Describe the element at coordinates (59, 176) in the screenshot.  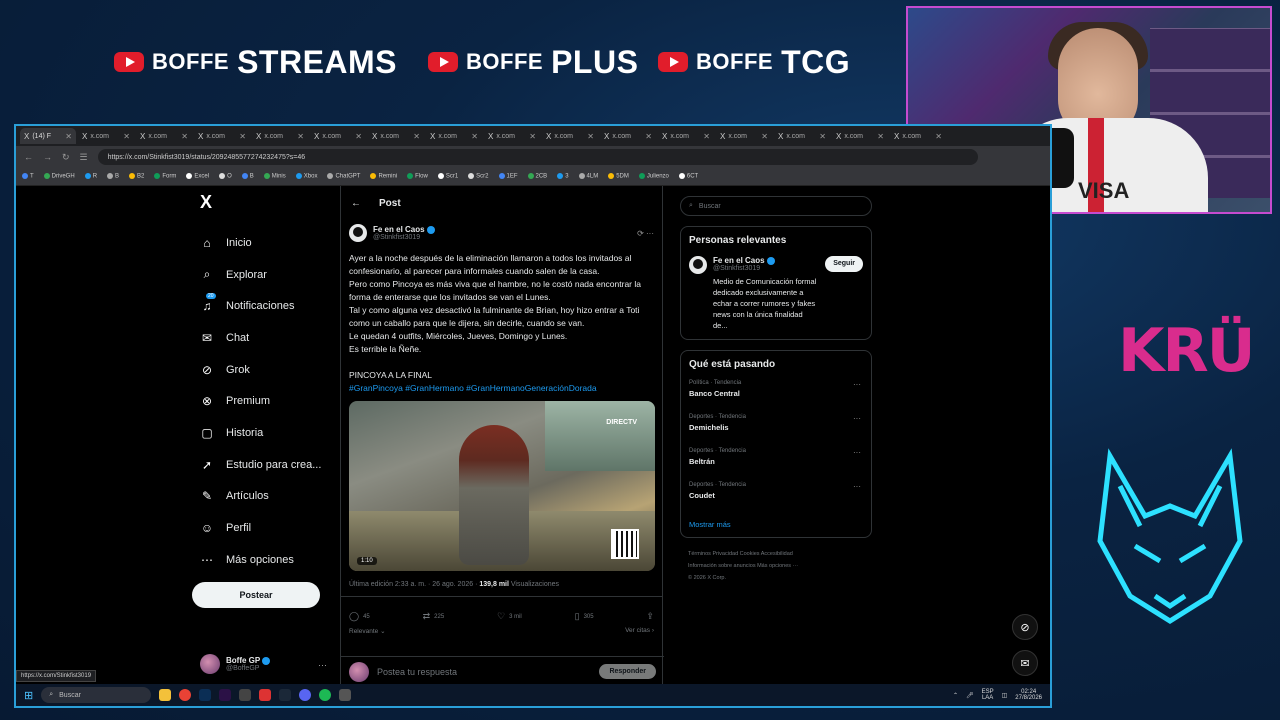
I see `bookmark-item: DriveGH` at that location.